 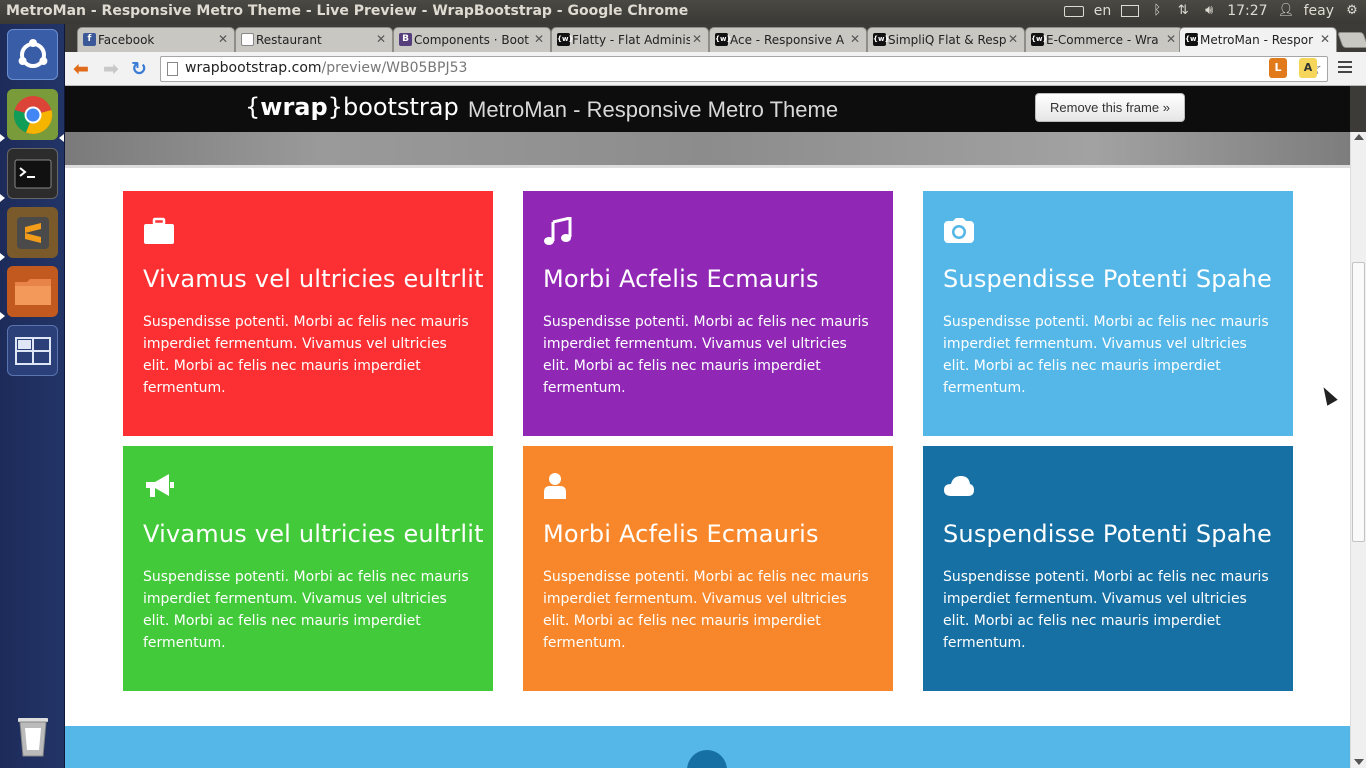 What do you see at coordinates (289, 40) in the screenshot?
I see `tab-label: Restaurant` at bounding box center [289, 40].